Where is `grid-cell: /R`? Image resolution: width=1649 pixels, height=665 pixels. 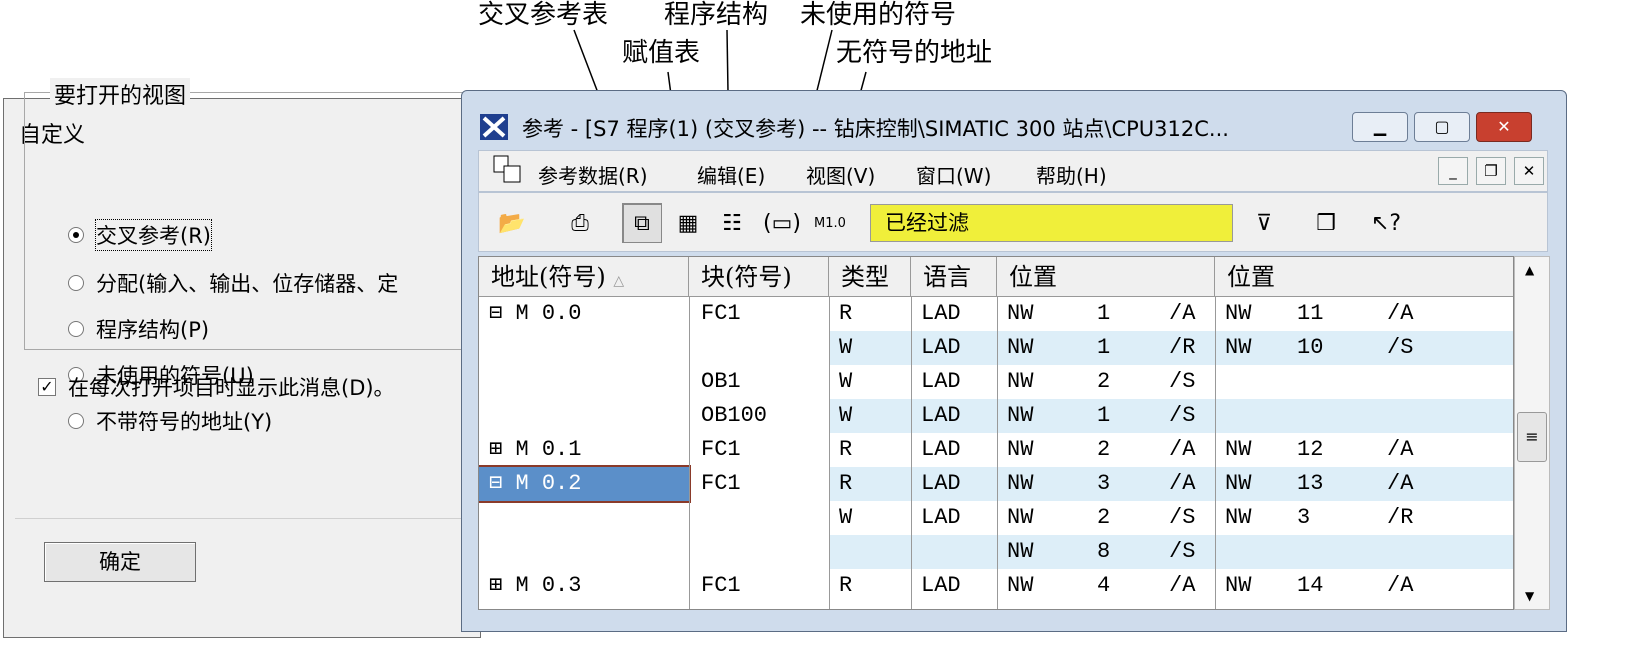
grid-cell: /R is located at coordinates (1192, 348).